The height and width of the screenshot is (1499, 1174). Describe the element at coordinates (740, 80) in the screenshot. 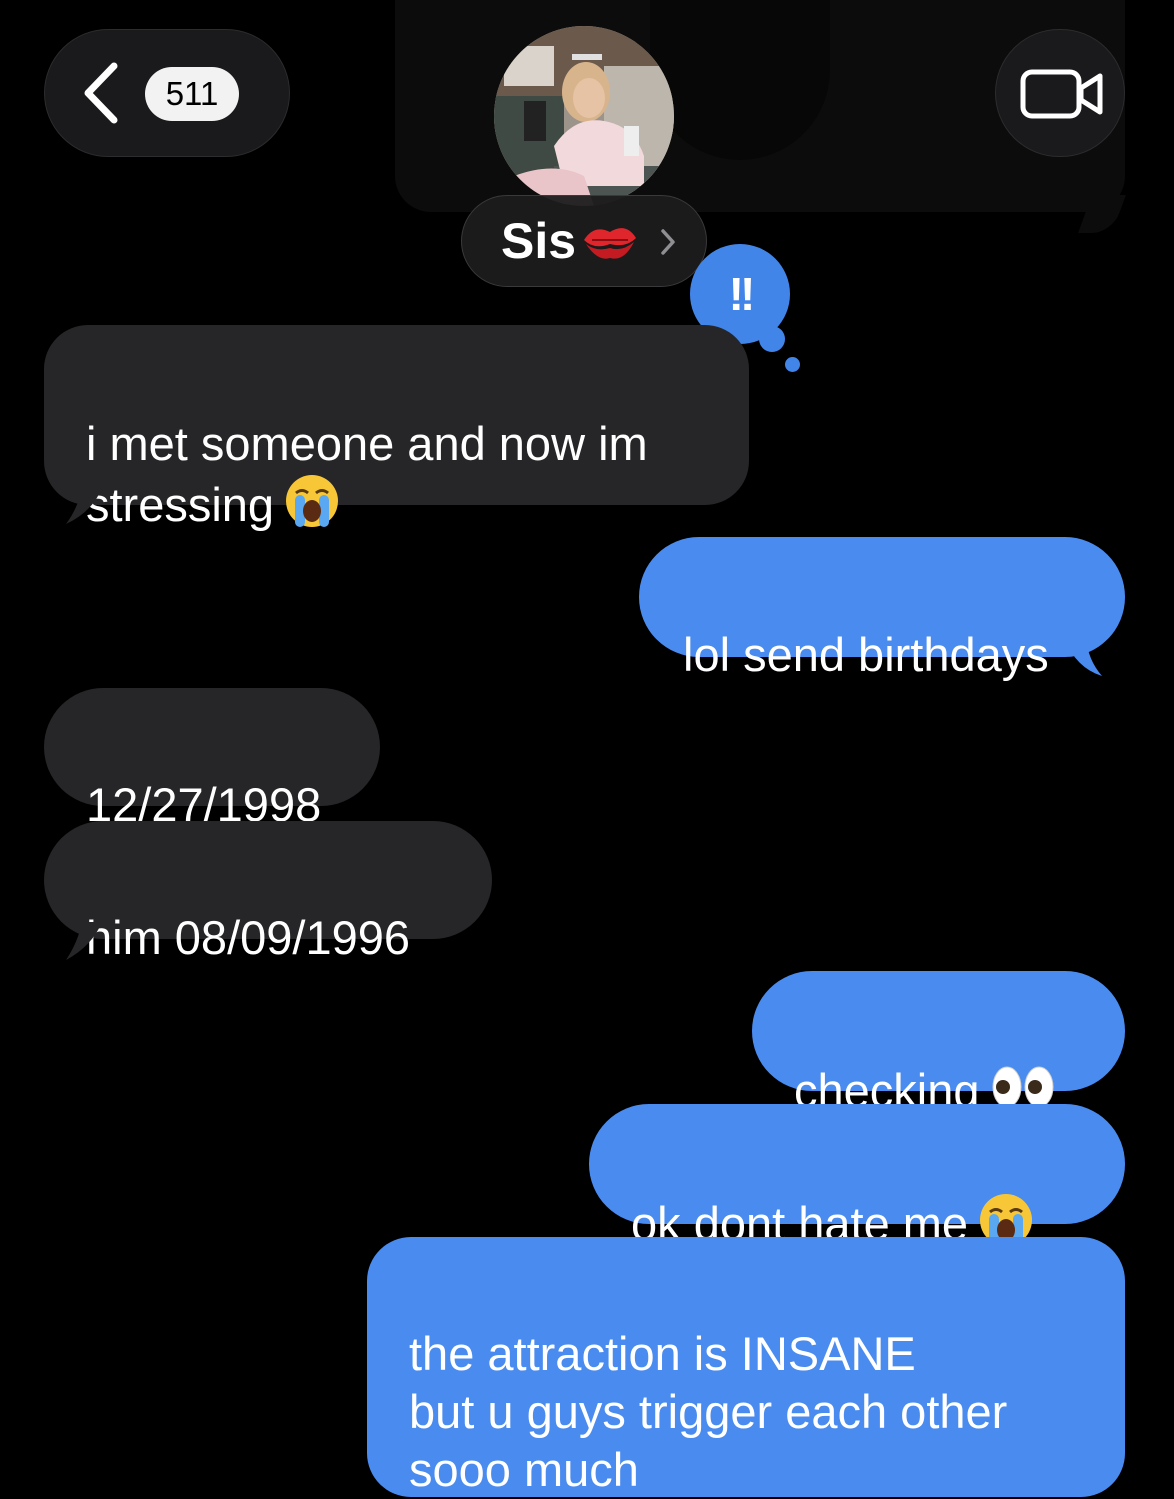

I see `previous-image-content` at that location.